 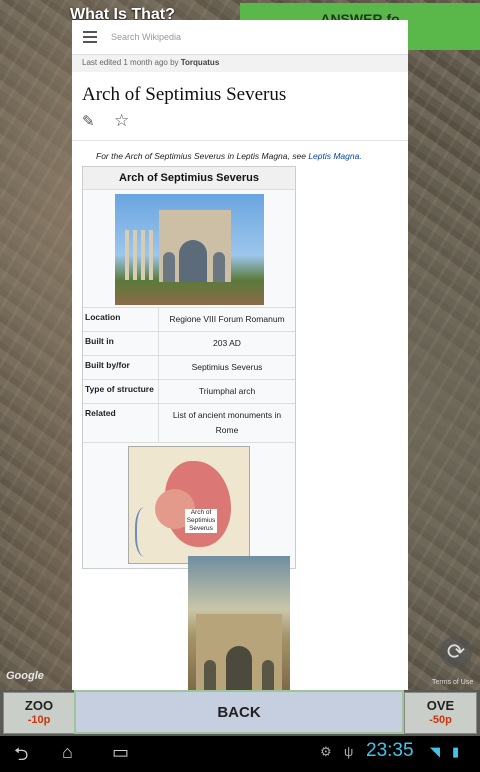 I want to click on last-edited-user: Torquatus, so click(x=200, y=62).